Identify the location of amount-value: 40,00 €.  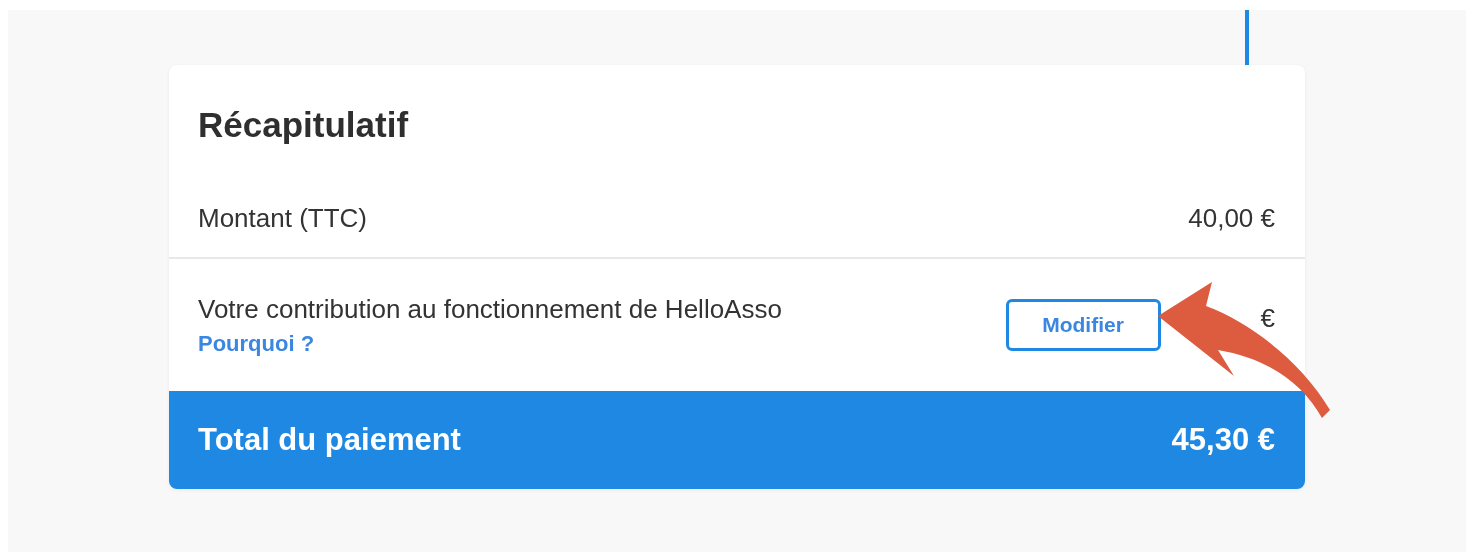
(1231, 218).